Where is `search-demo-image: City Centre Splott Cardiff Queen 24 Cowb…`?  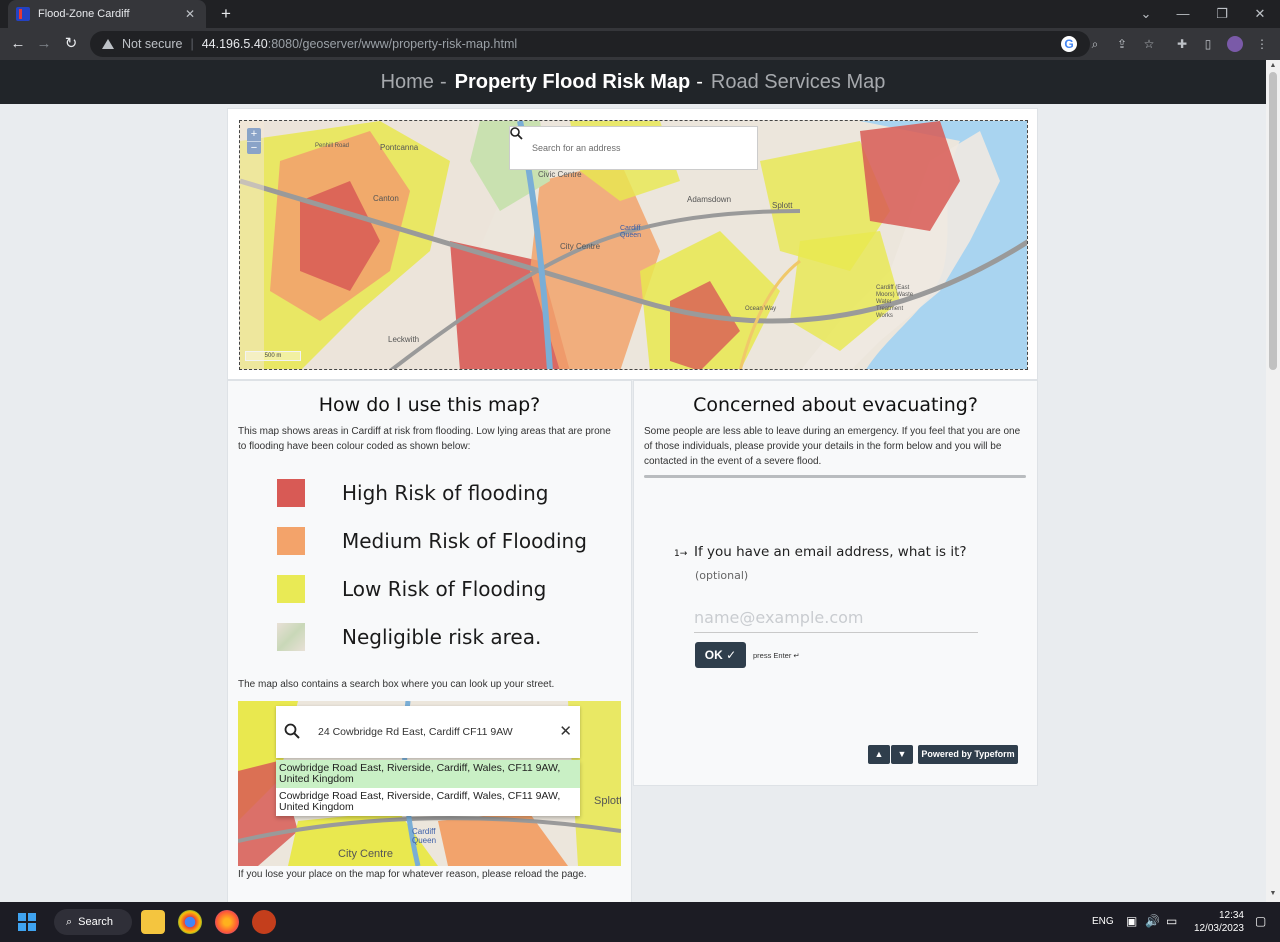 search-demo-image: City Centre Splott Cardiff Queen 24 Cowb… is located at coordinates (429, 783).